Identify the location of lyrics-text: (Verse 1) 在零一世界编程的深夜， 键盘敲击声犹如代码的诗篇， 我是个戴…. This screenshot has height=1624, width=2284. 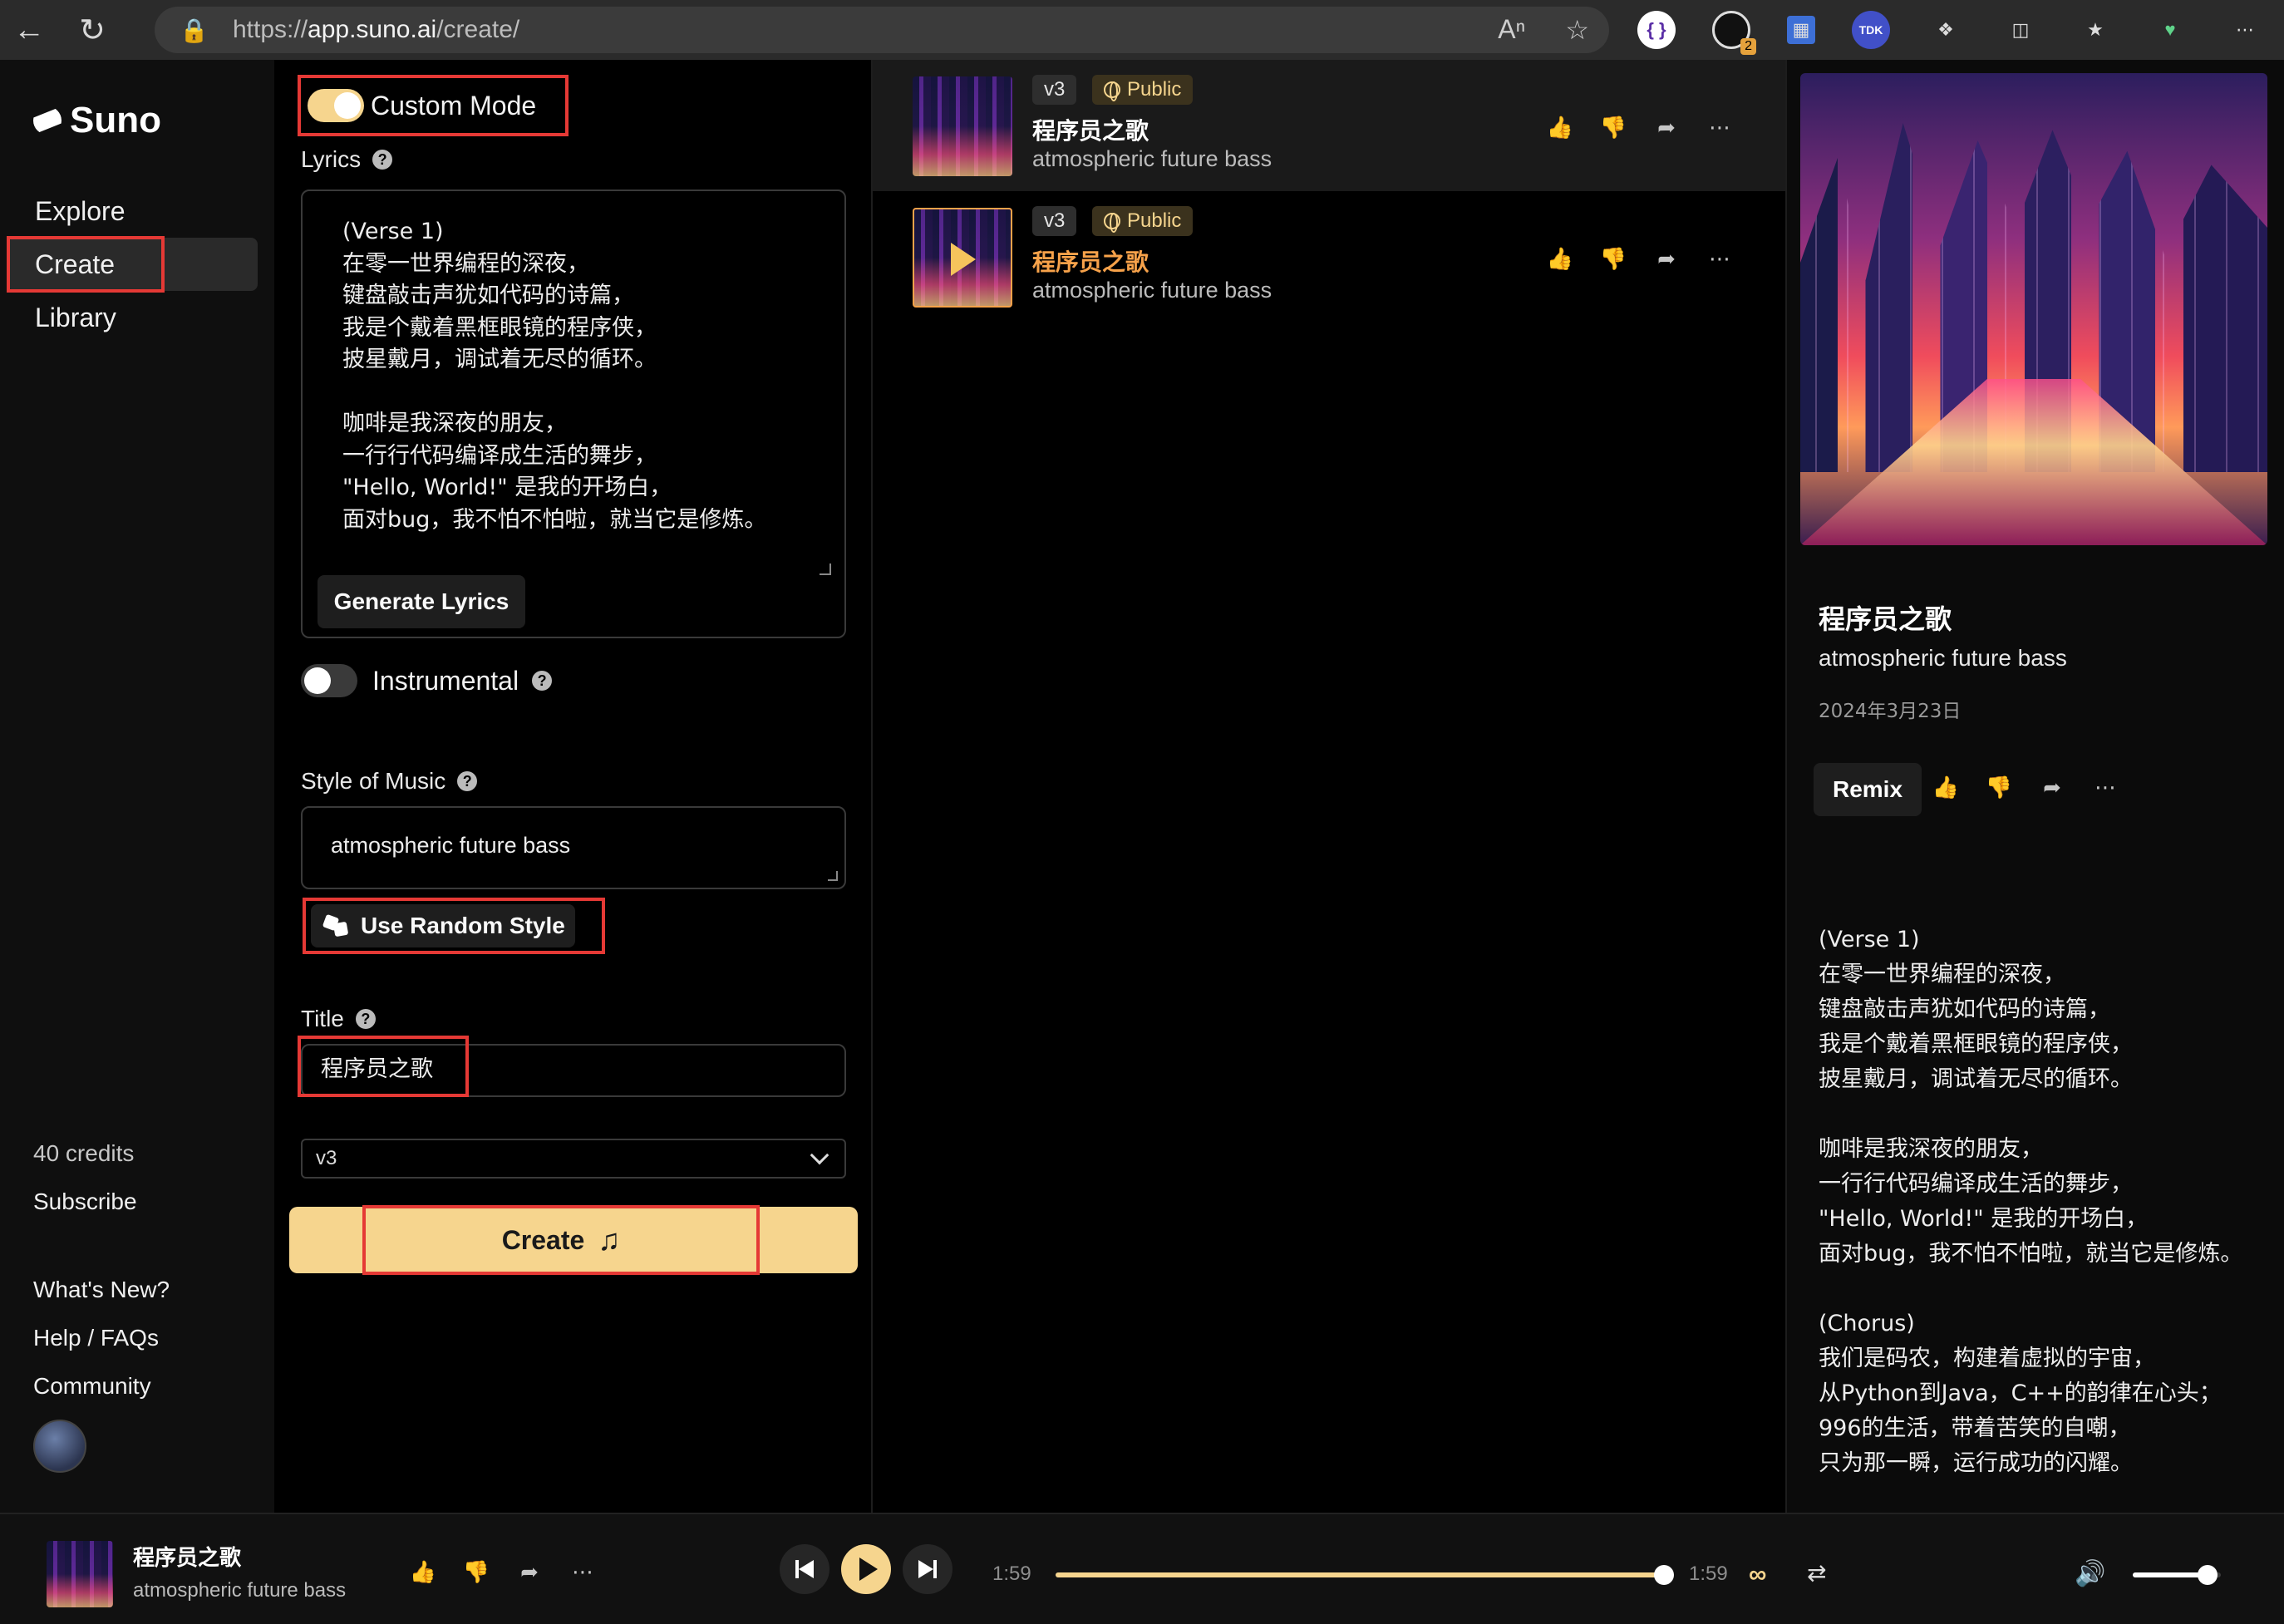
(587, 386).